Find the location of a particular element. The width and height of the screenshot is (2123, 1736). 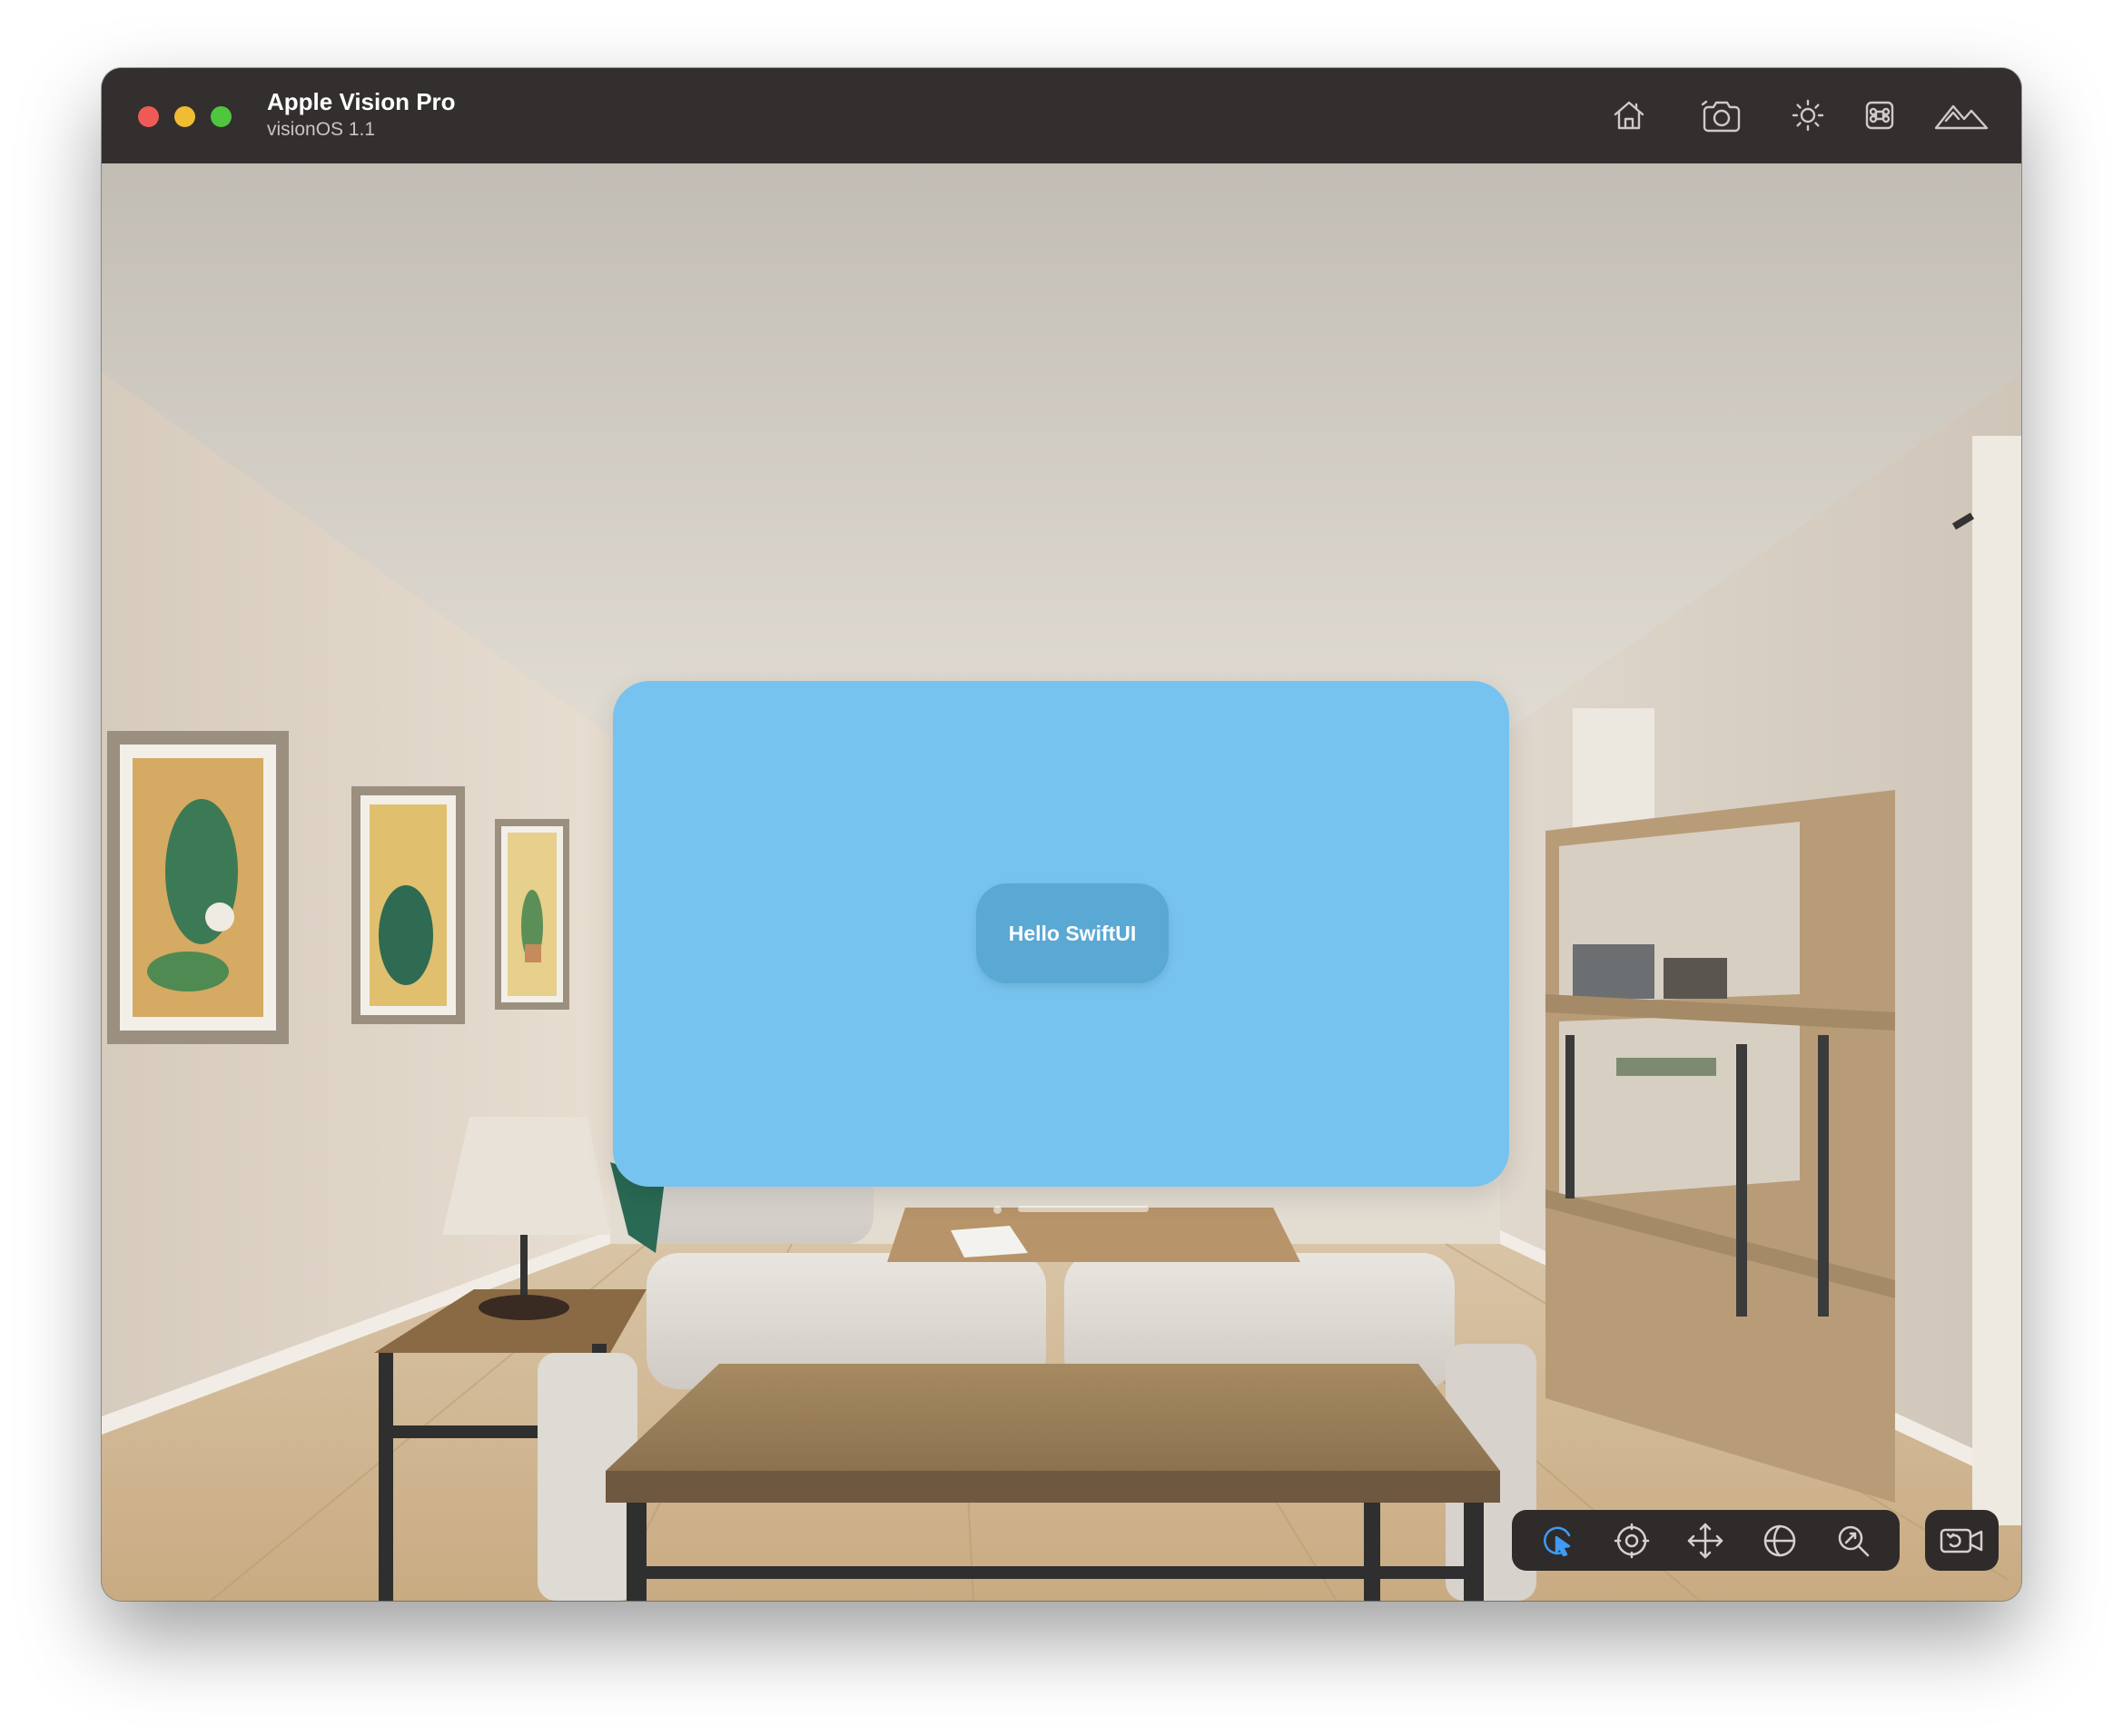

orbit-icon is located at coordinates (1780, 1541).